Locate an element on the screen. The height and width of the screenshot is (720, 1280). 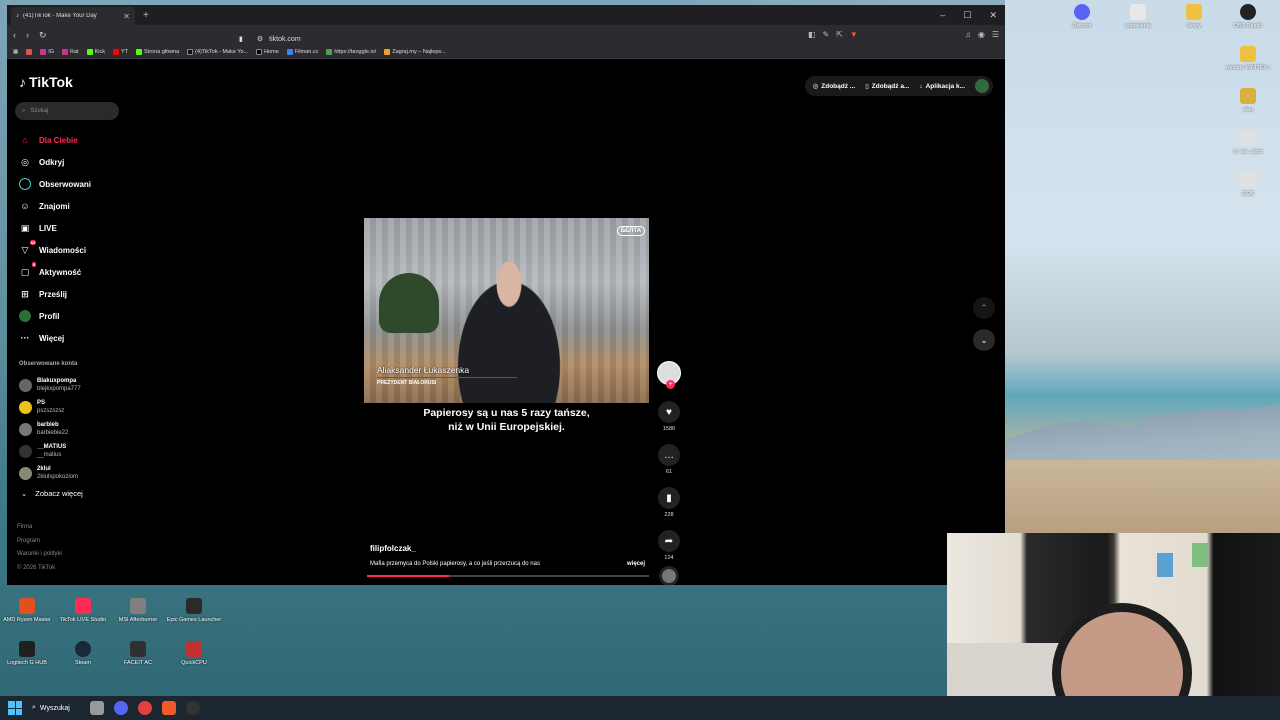
desktop-icon-settings: ustawienia is located at coordinates (1138, 17).